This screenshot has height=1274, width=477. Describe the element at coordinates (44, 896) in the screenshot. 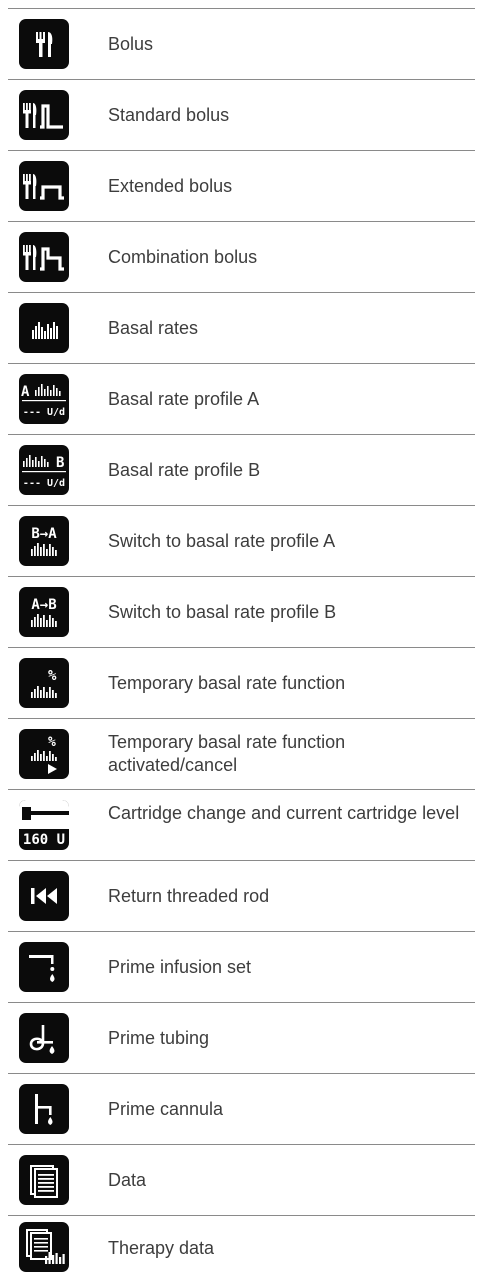

I see `return-threaded-rod-icon` at that location.